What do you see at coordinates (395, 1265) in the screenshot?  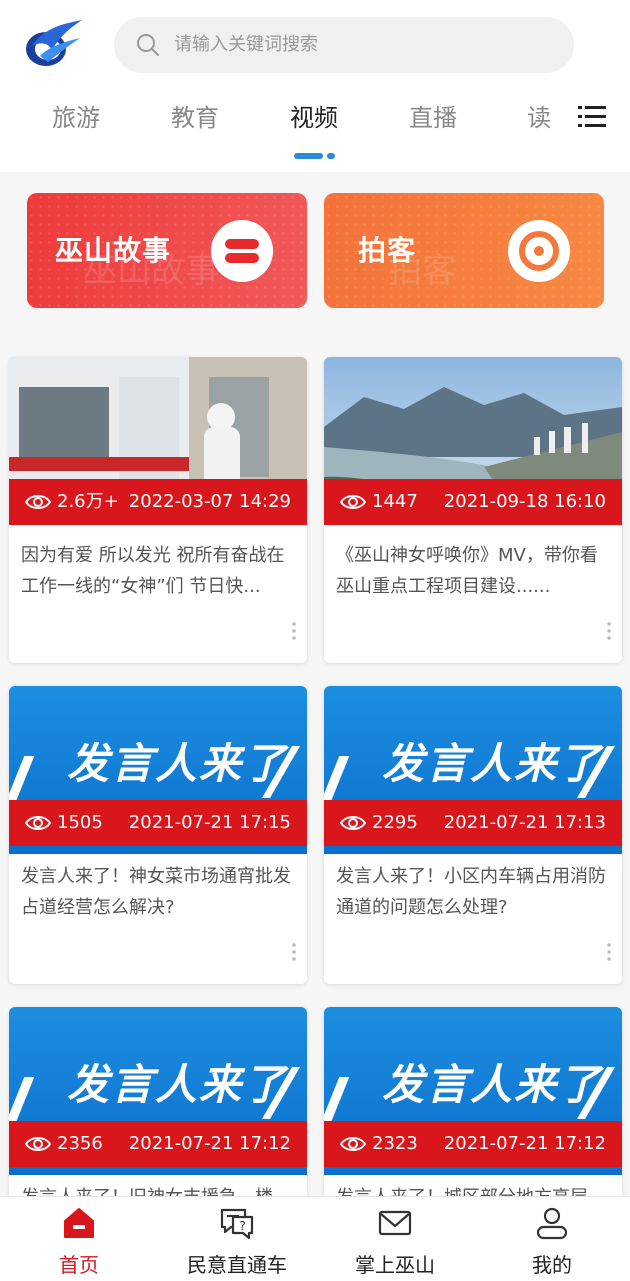 I see `nav-label: 掌上巫山` at bounding box center [395, 1265].